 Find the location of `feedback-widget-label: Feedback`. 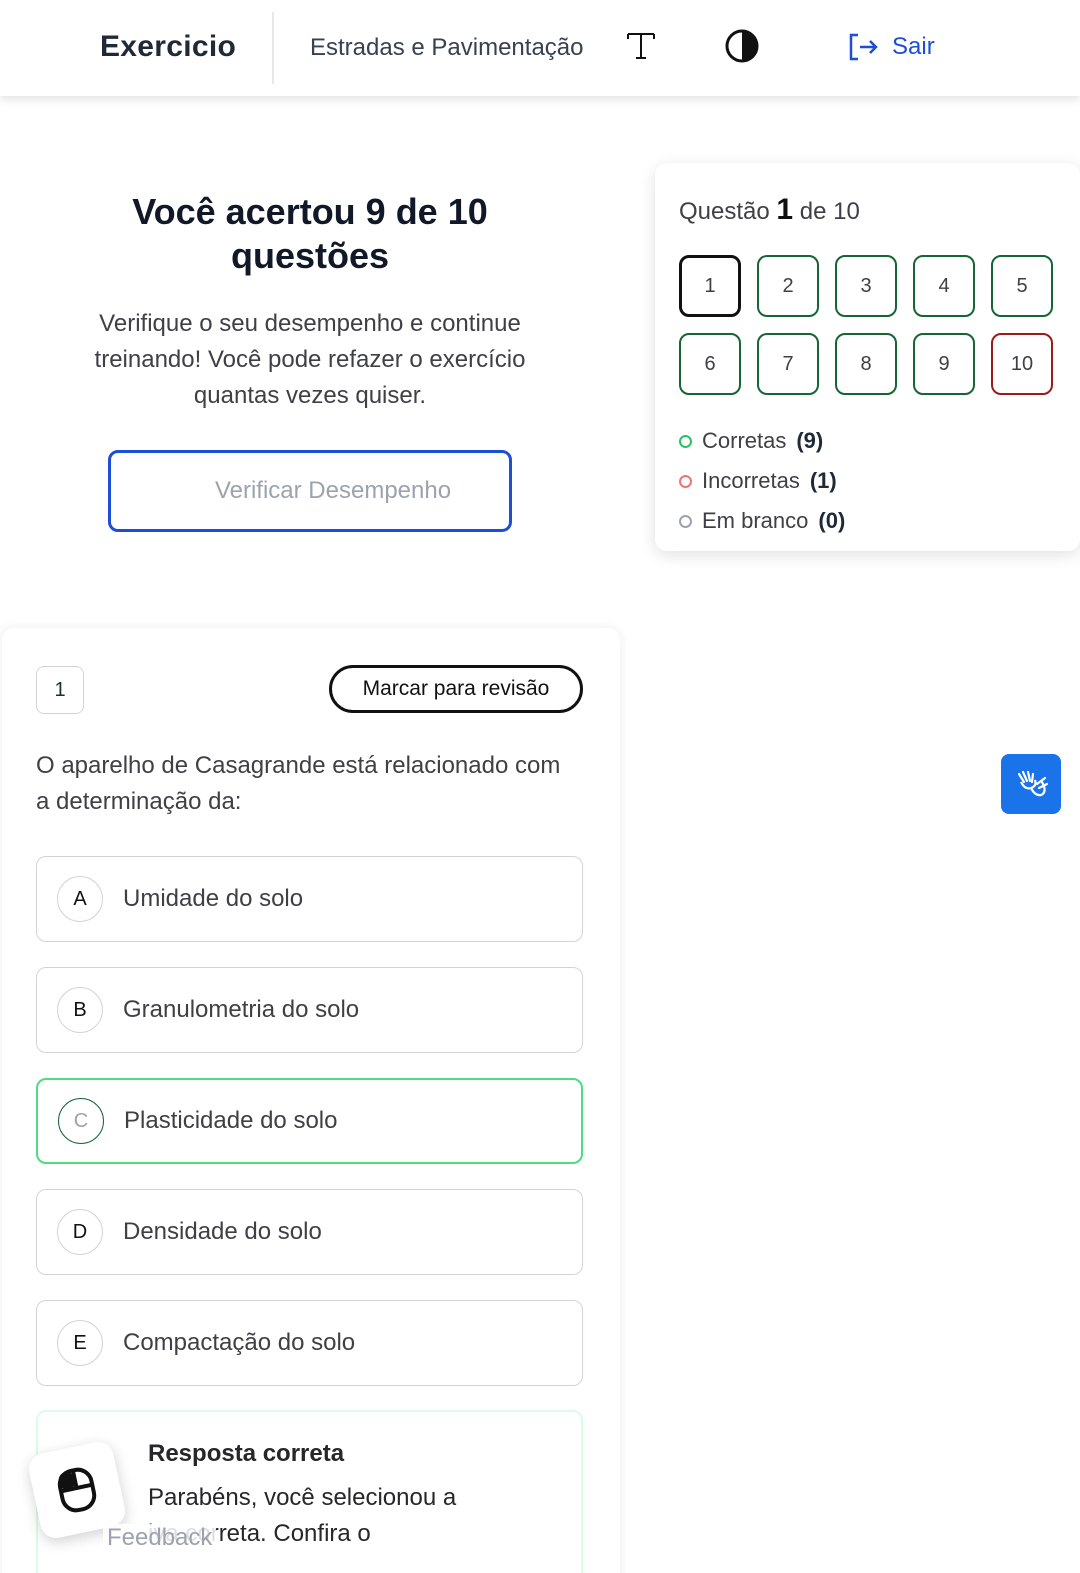

feedback-widget-label: Feedback is located at coordinates (160, 1538).